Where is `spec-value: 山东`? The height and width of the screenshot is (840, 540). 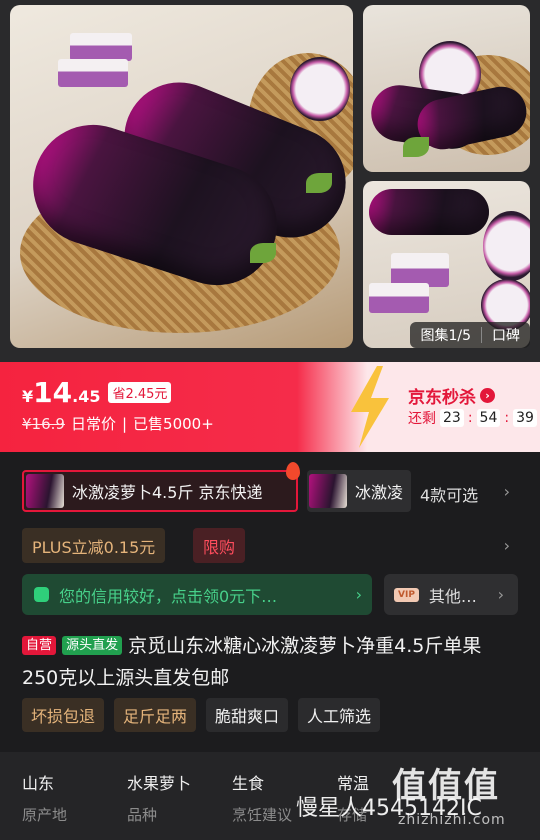 spec-value: 山东 is located at coordinates (38, 783).